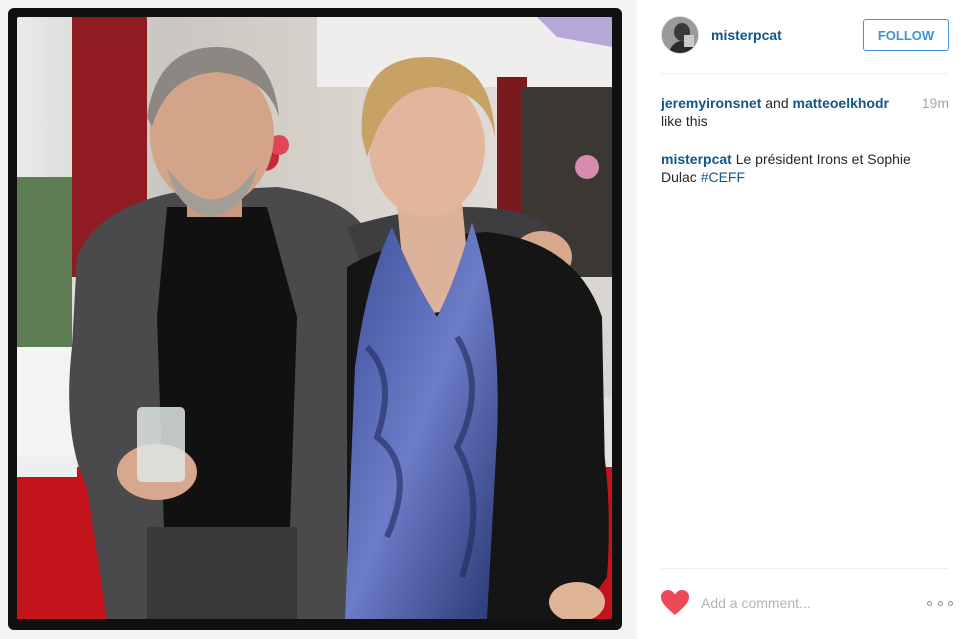  What do you see at coordinates (805, 73) in the screenshot?
I see `header-divider` at bounding box center [805, 73].